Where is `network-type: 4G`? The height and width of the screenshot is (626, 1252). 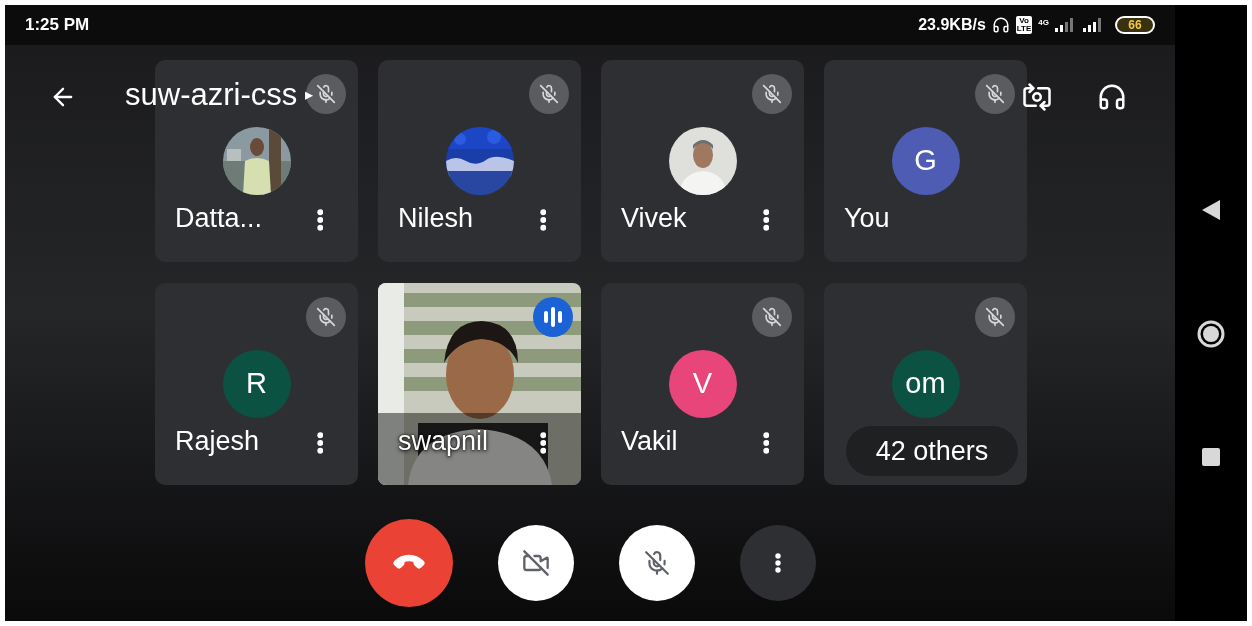 network-type: 4G is located at coordinates (1043, 23).